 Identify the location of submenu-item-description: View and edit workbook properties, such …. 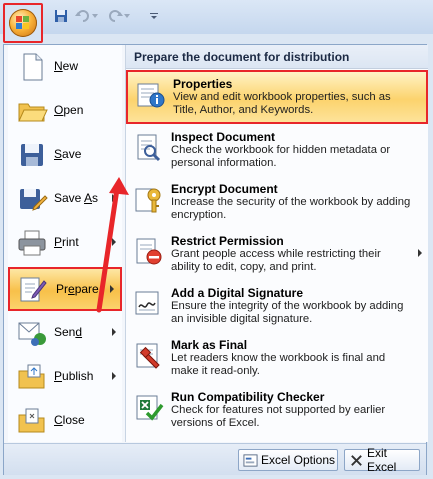
(282, 103).